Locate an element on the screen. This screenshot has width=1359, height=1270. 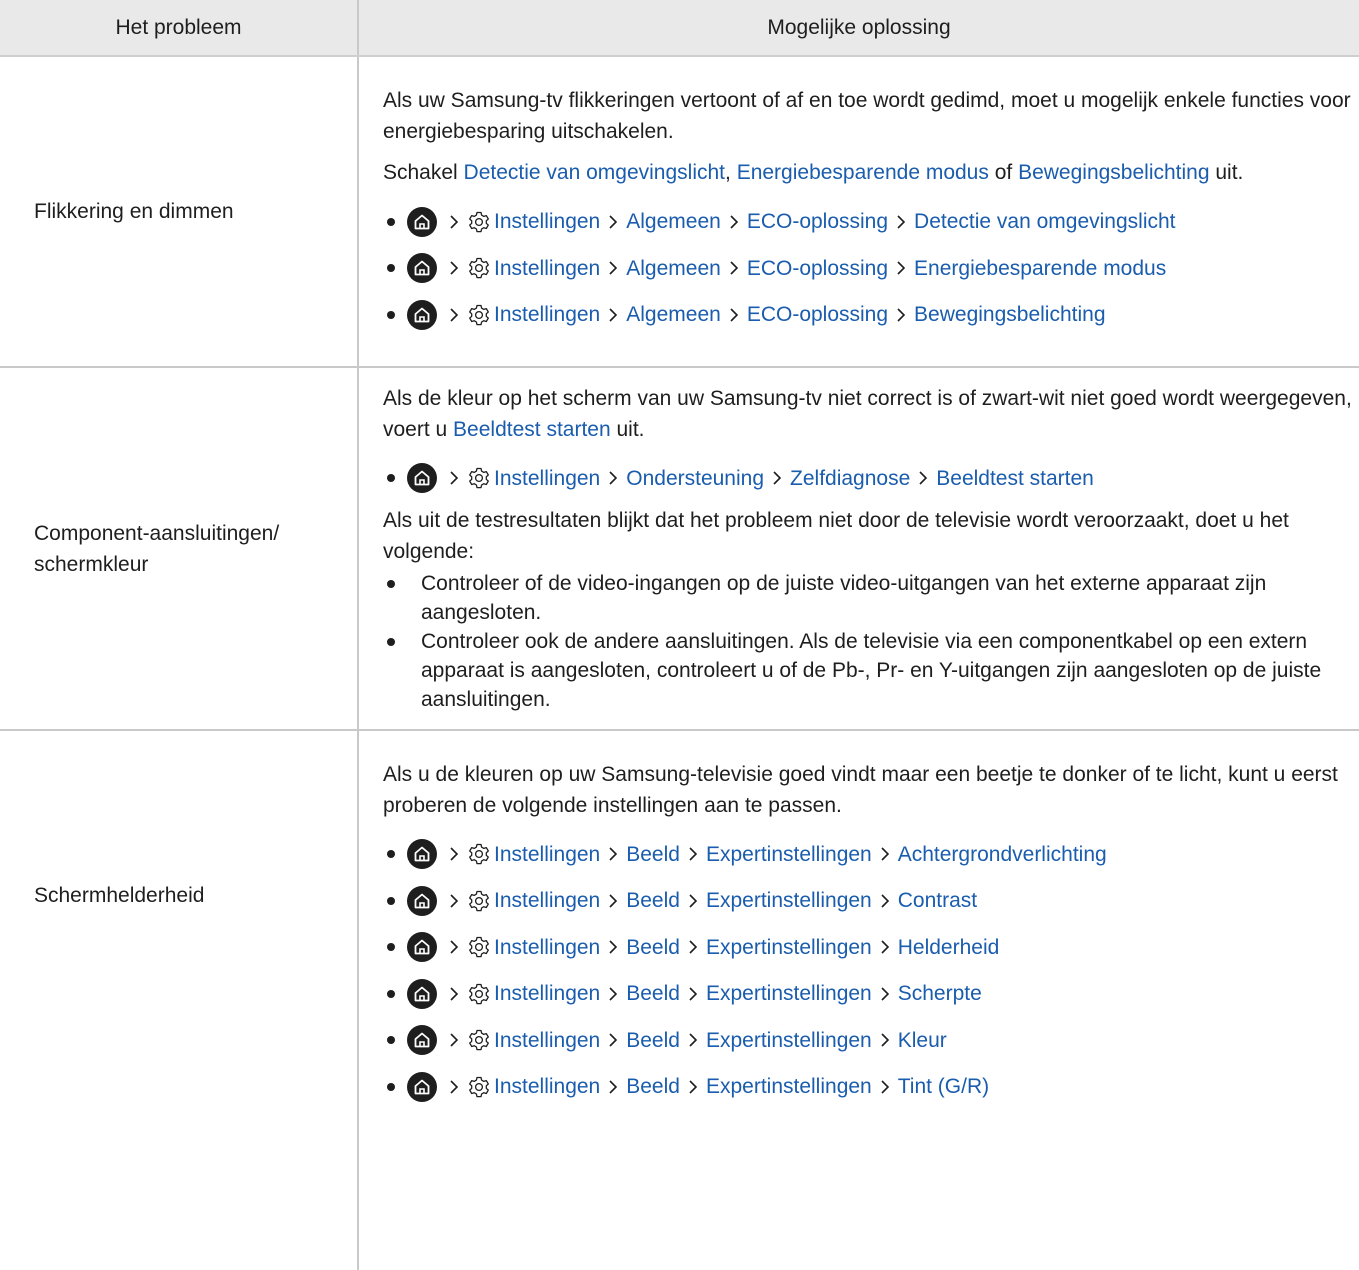
header-problem: Het probleem is located at coordinates (179, 28).